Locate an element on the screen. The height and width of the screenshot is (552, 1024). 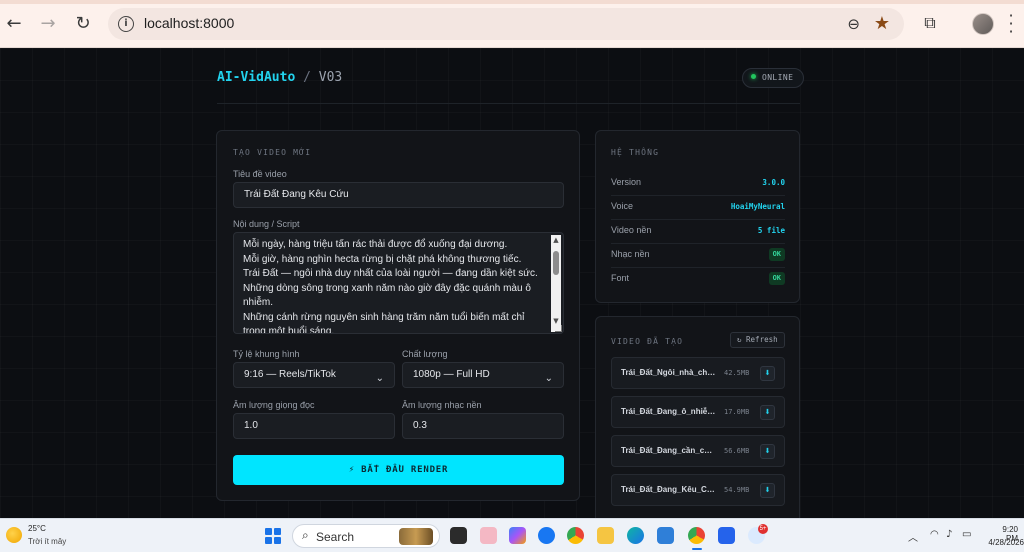
system-row-label: Voice is located at coordinates (622, 206).